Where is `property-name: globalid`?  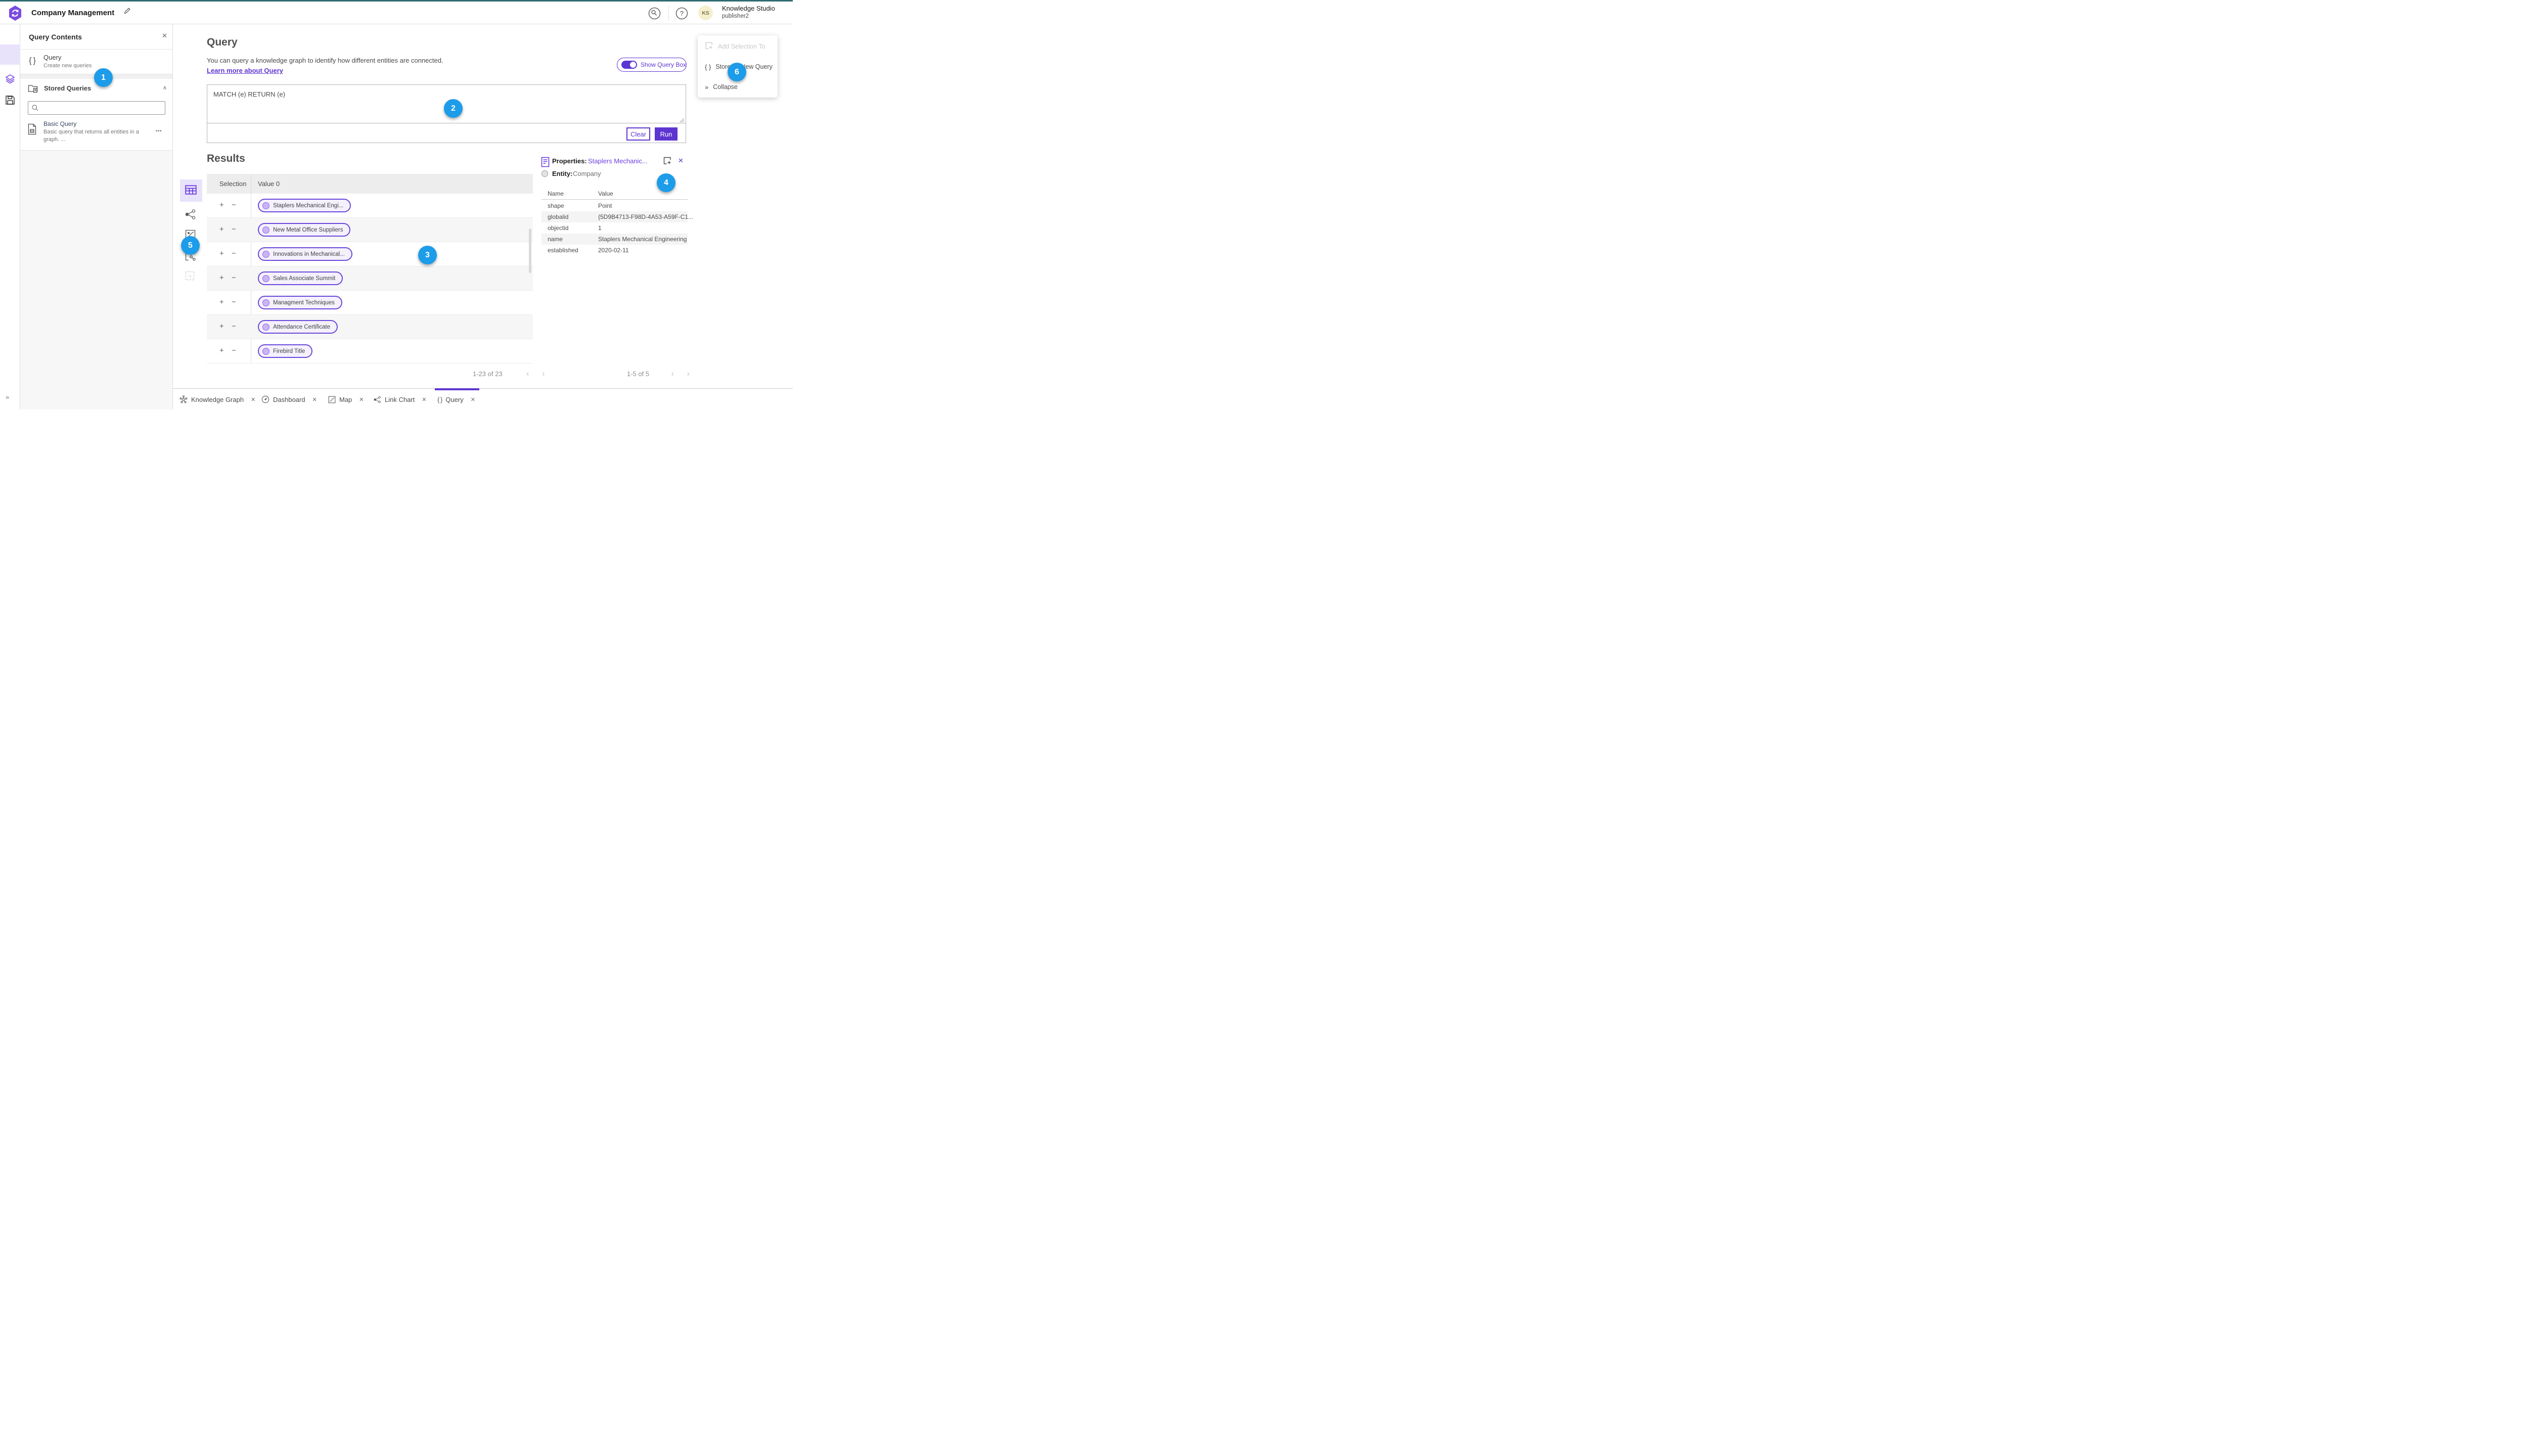 property-name: globalid is located at coordinates (558, 216).